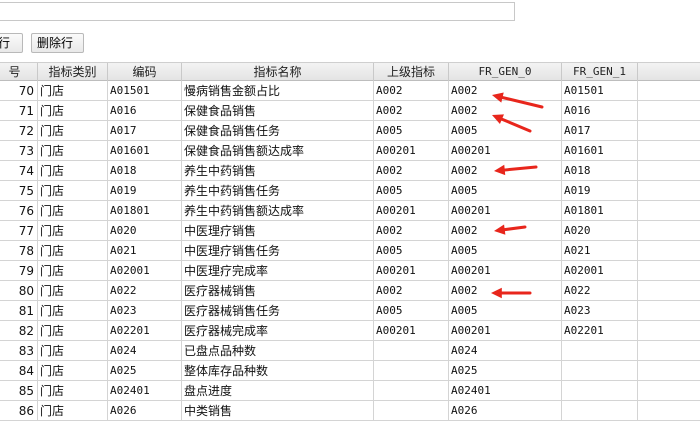  I want to click on column-header-code: 编码, so click(145, 72).